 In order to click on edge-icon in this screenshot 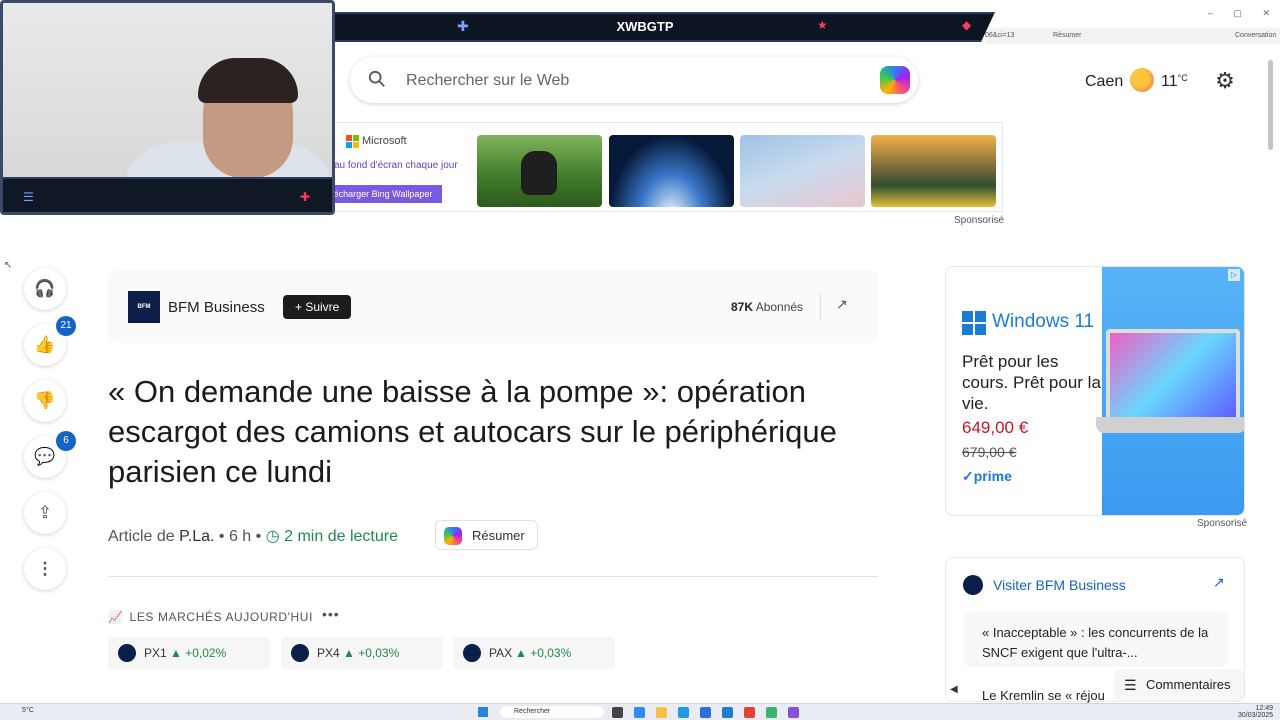, I will do `click(683, 712)`.